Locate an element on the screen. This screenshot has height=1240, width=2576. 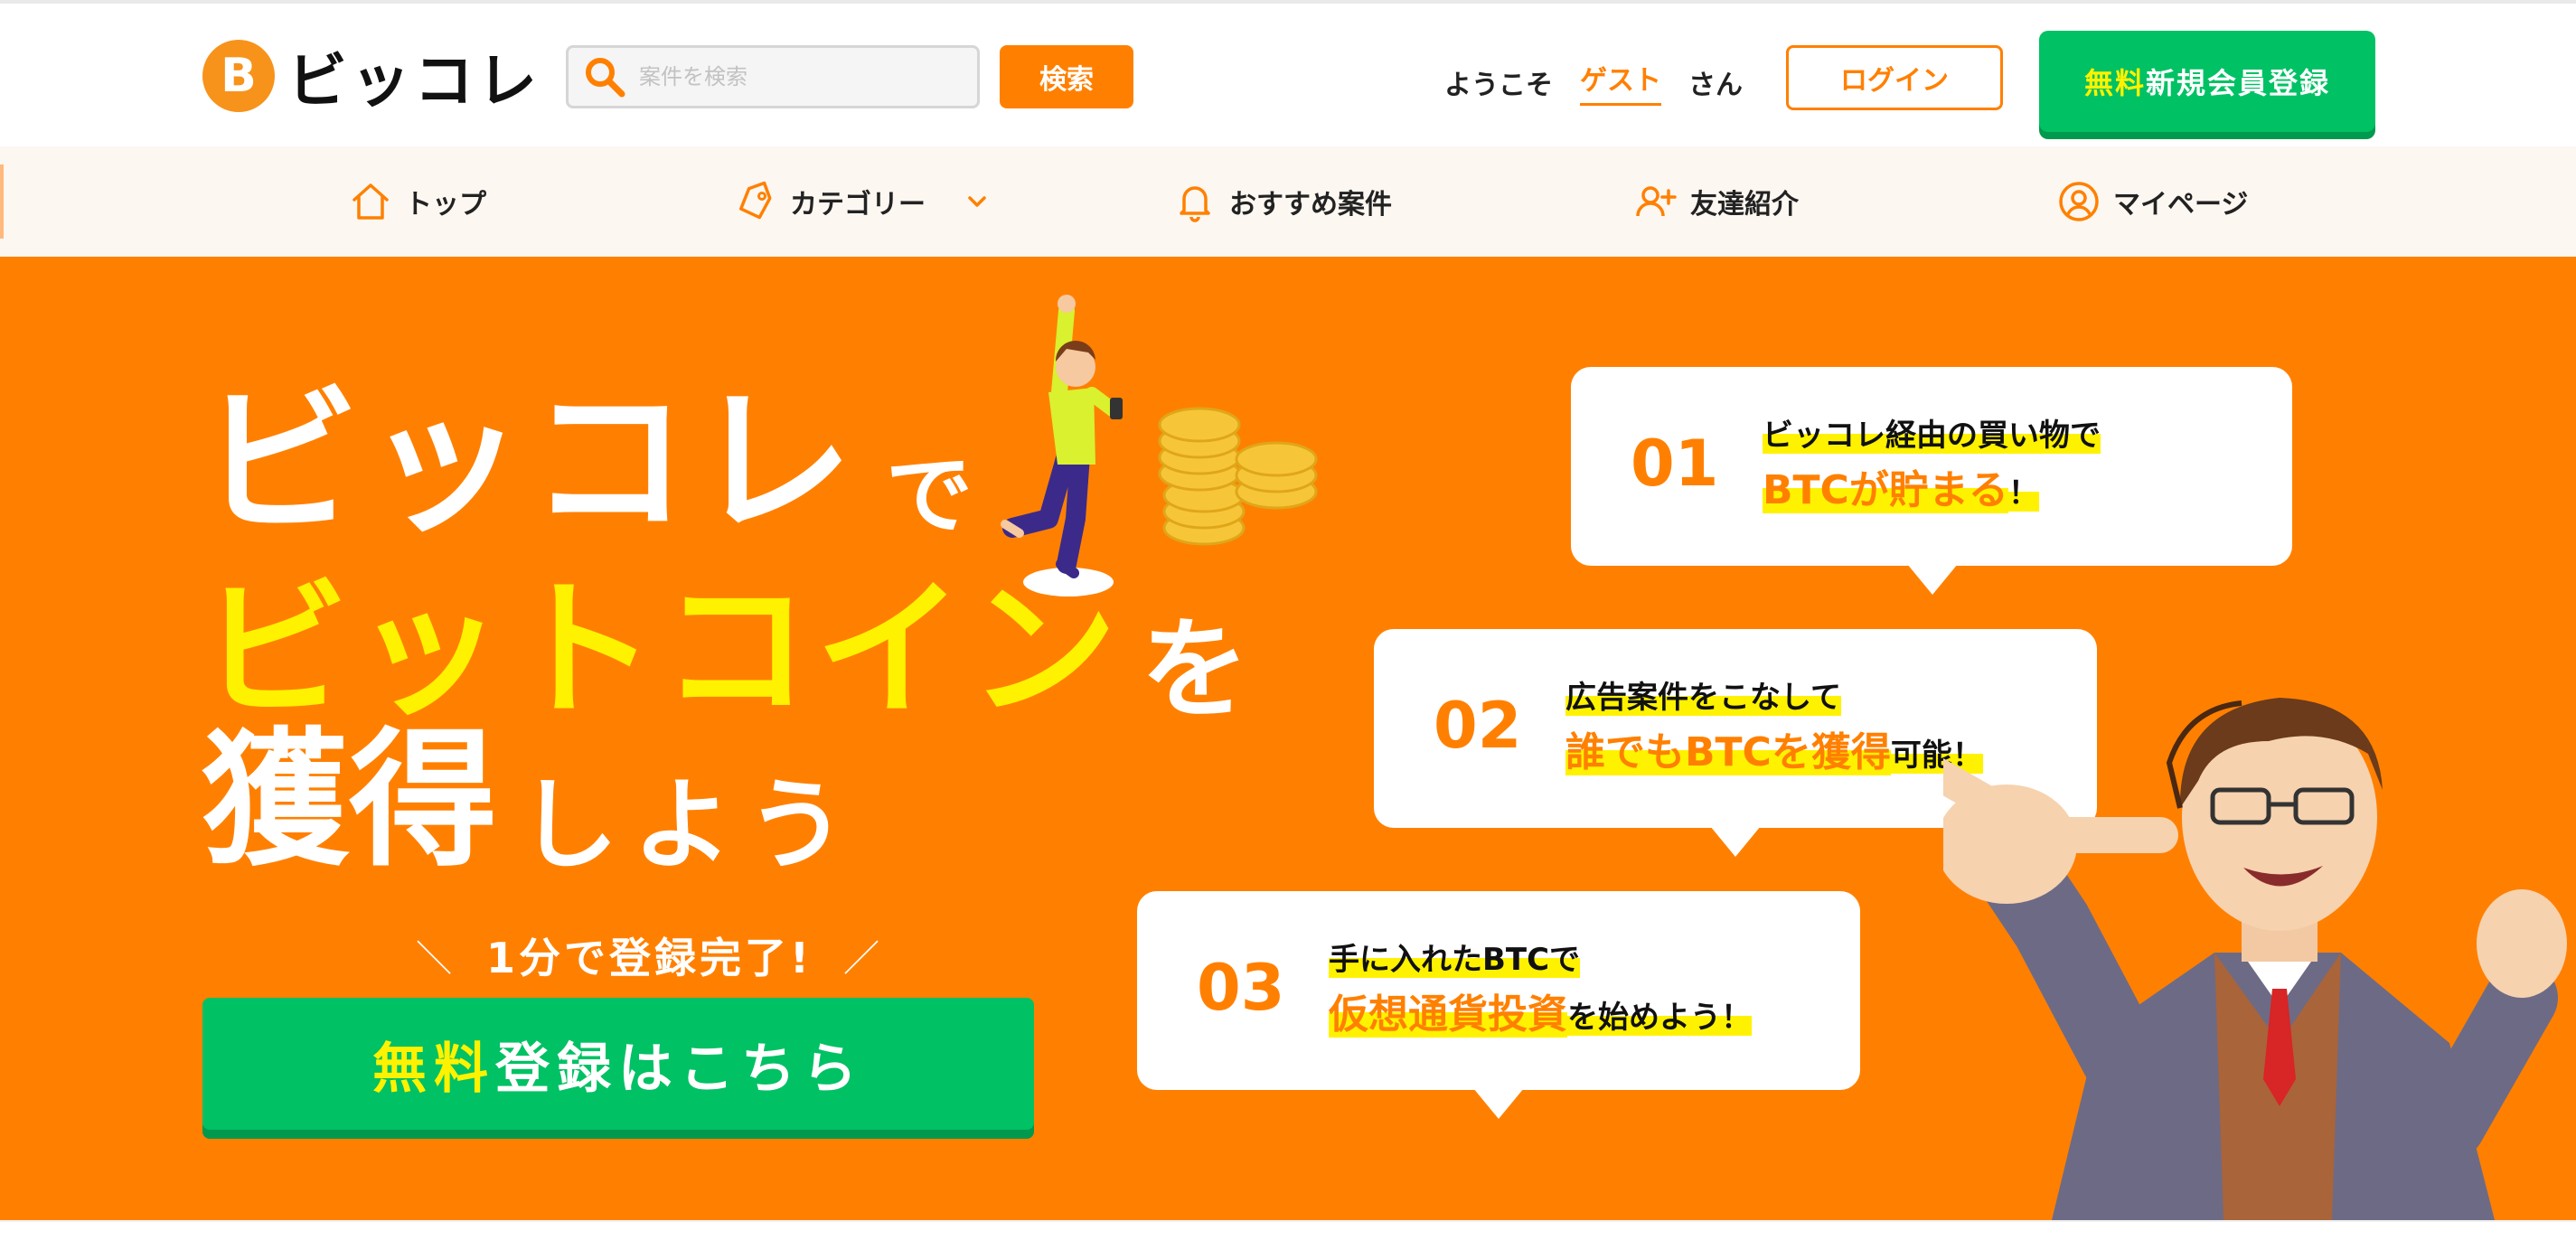
feature-bubble-01: 01 ビッコレ経由の買い物で BTCが貯まる！ is located at coordinates (1932, 481).